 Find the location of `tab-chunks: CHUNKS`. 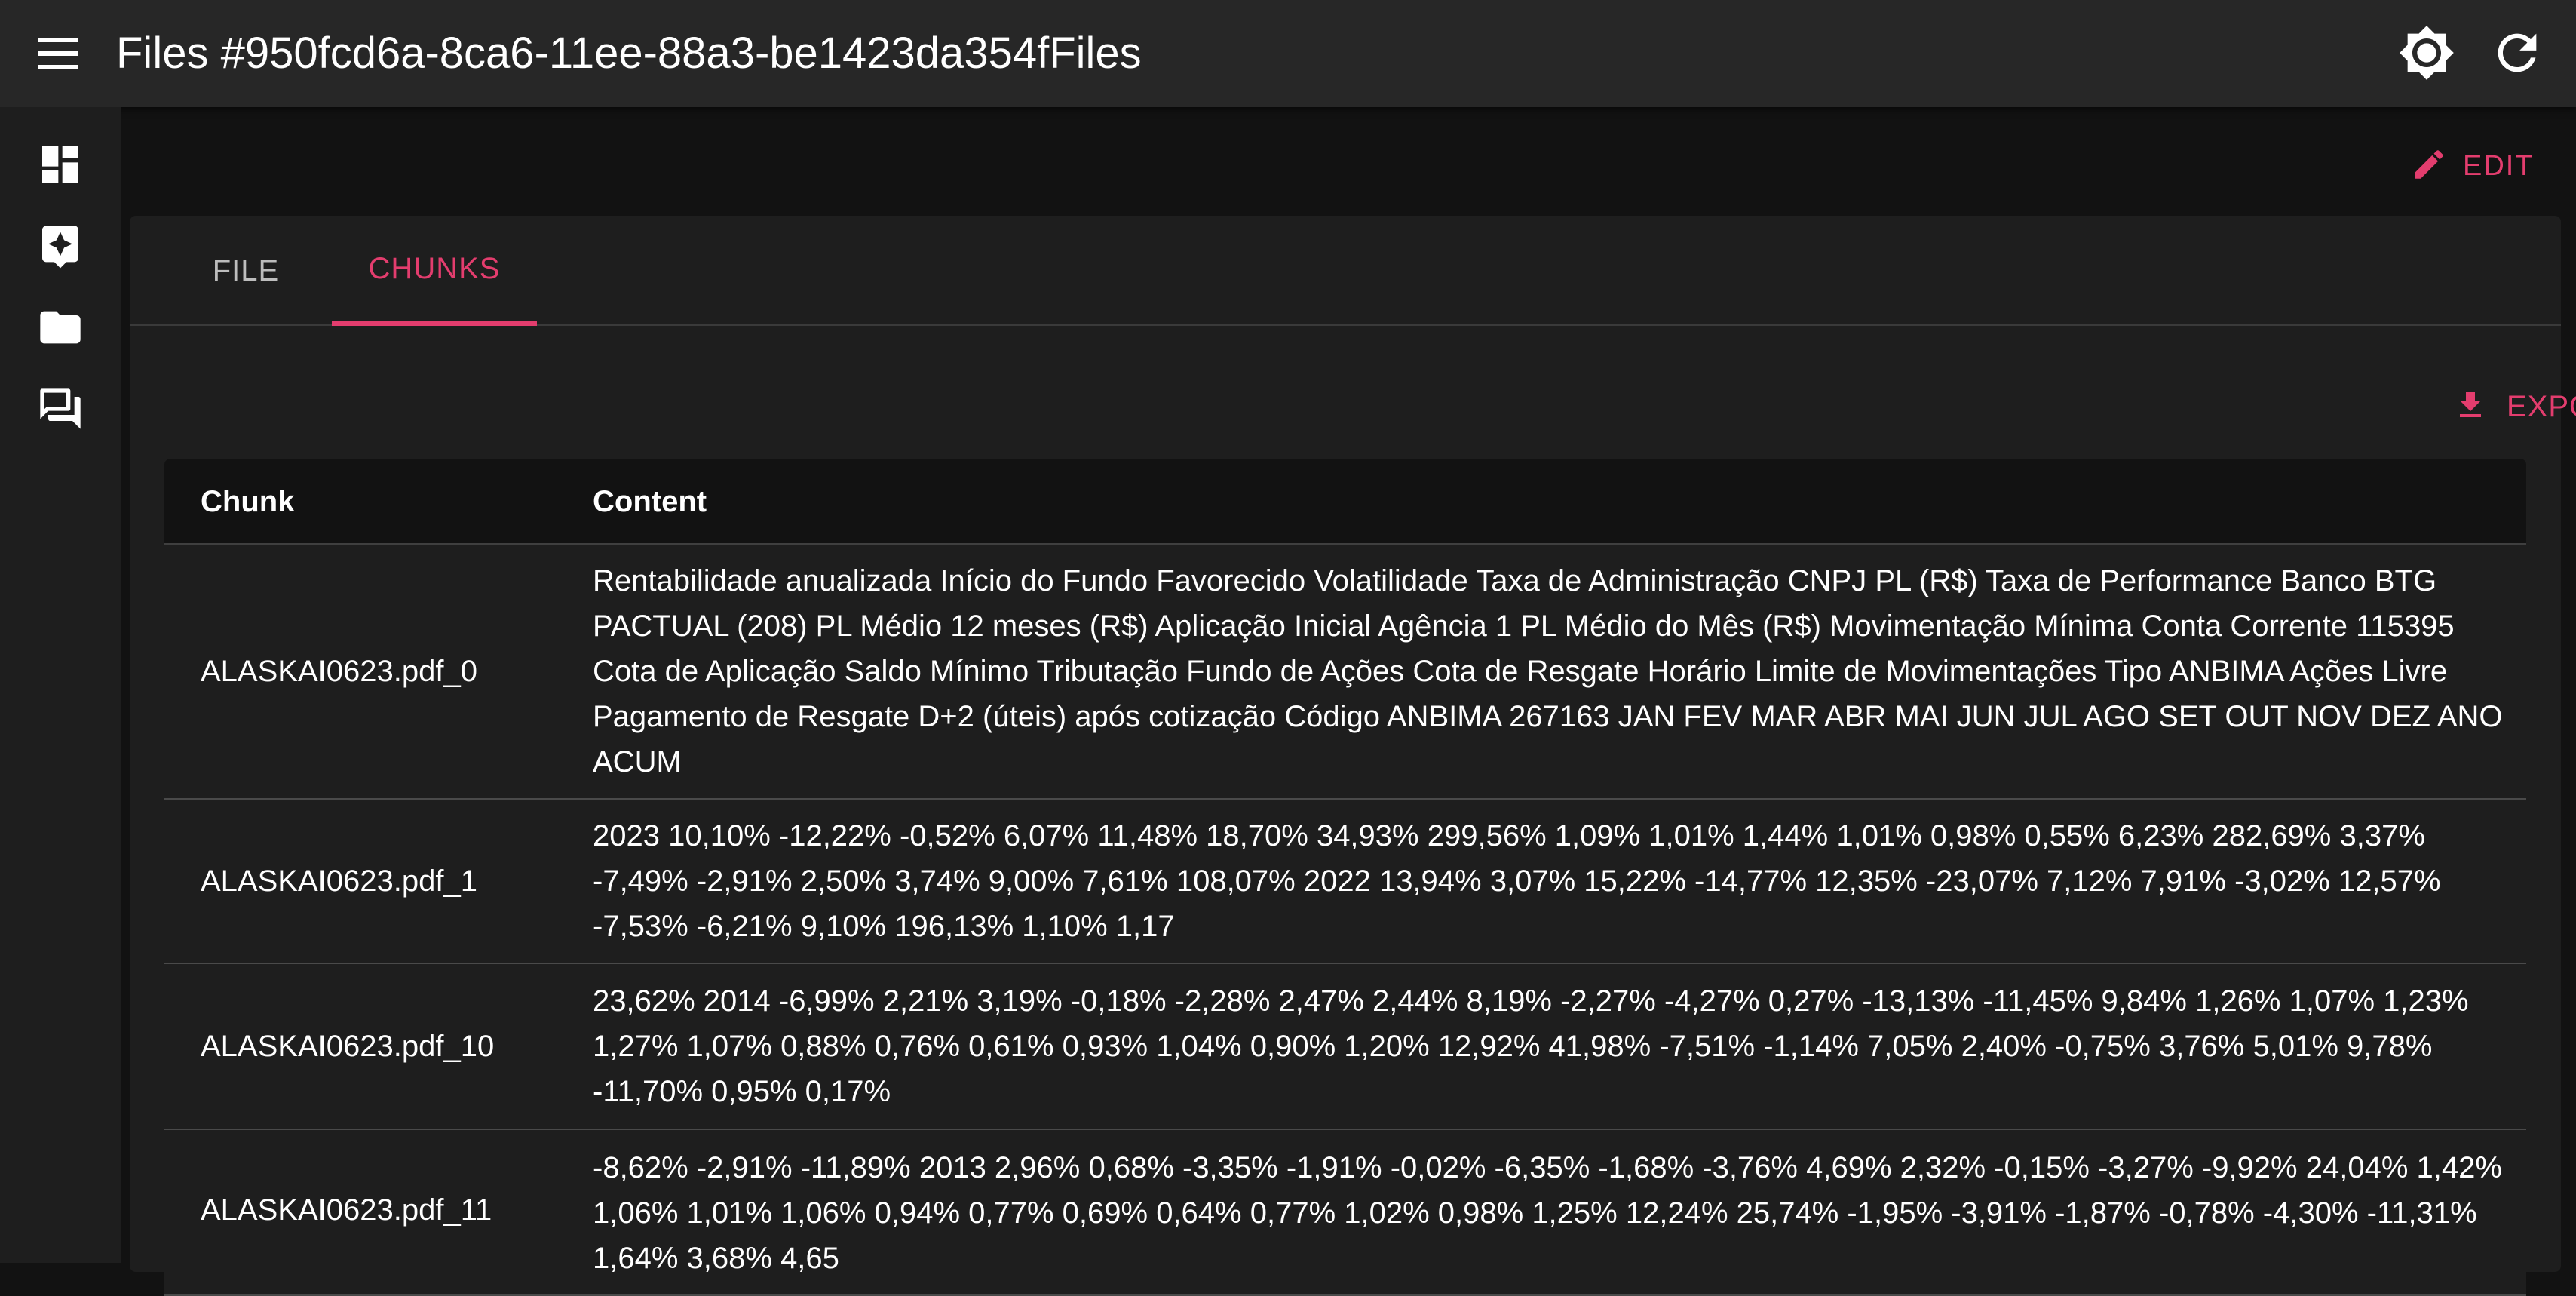

tab-chunks: CHUNKS is located at coordinates (434, 271).